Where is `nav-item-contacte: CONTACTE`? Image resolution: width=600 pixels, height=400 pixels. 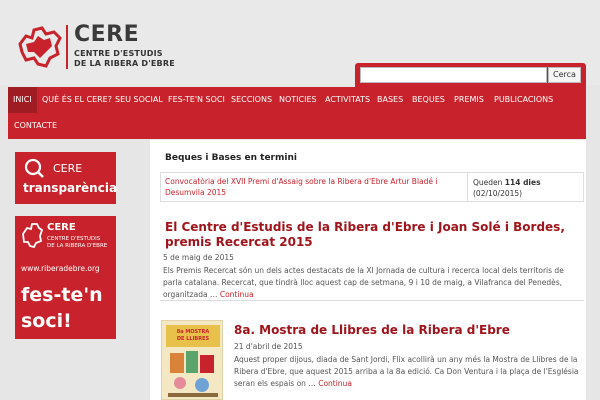 nav-item-contacte: CONTACTE is located at coordinates (35, 126).